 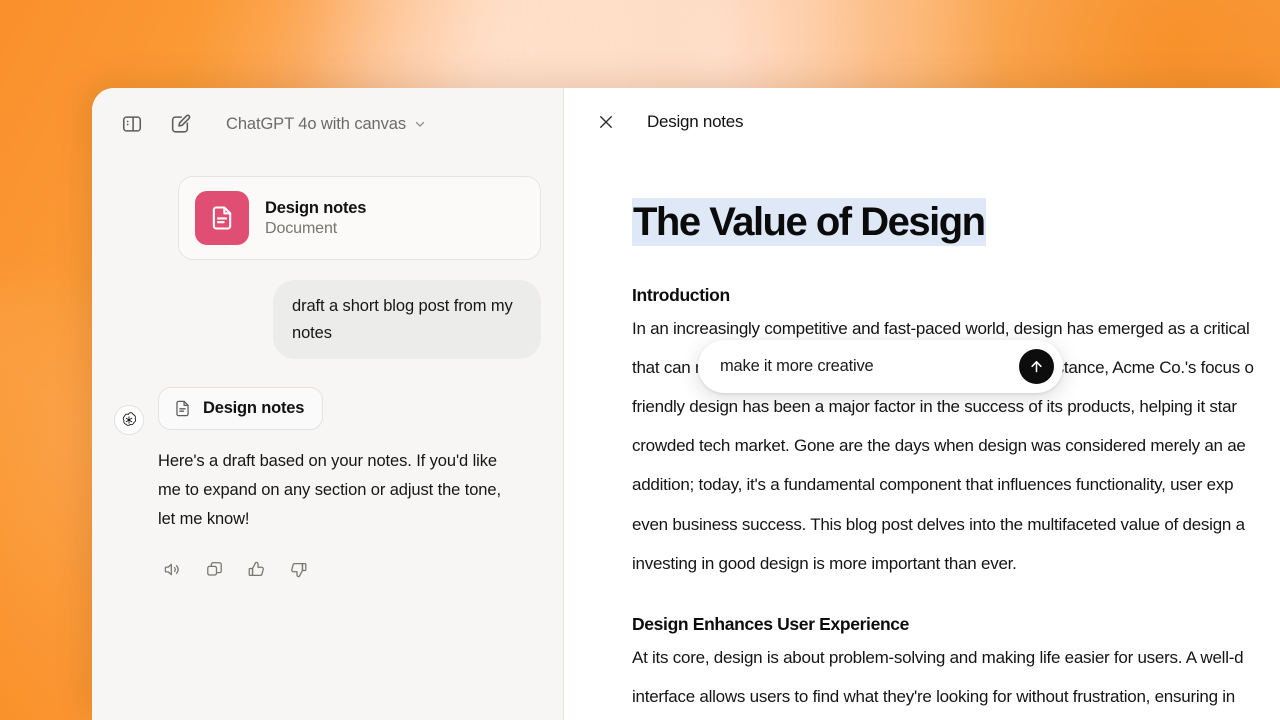 I want to click on section-heading: Design Enhances User Experience, so click(x=771, y=623).